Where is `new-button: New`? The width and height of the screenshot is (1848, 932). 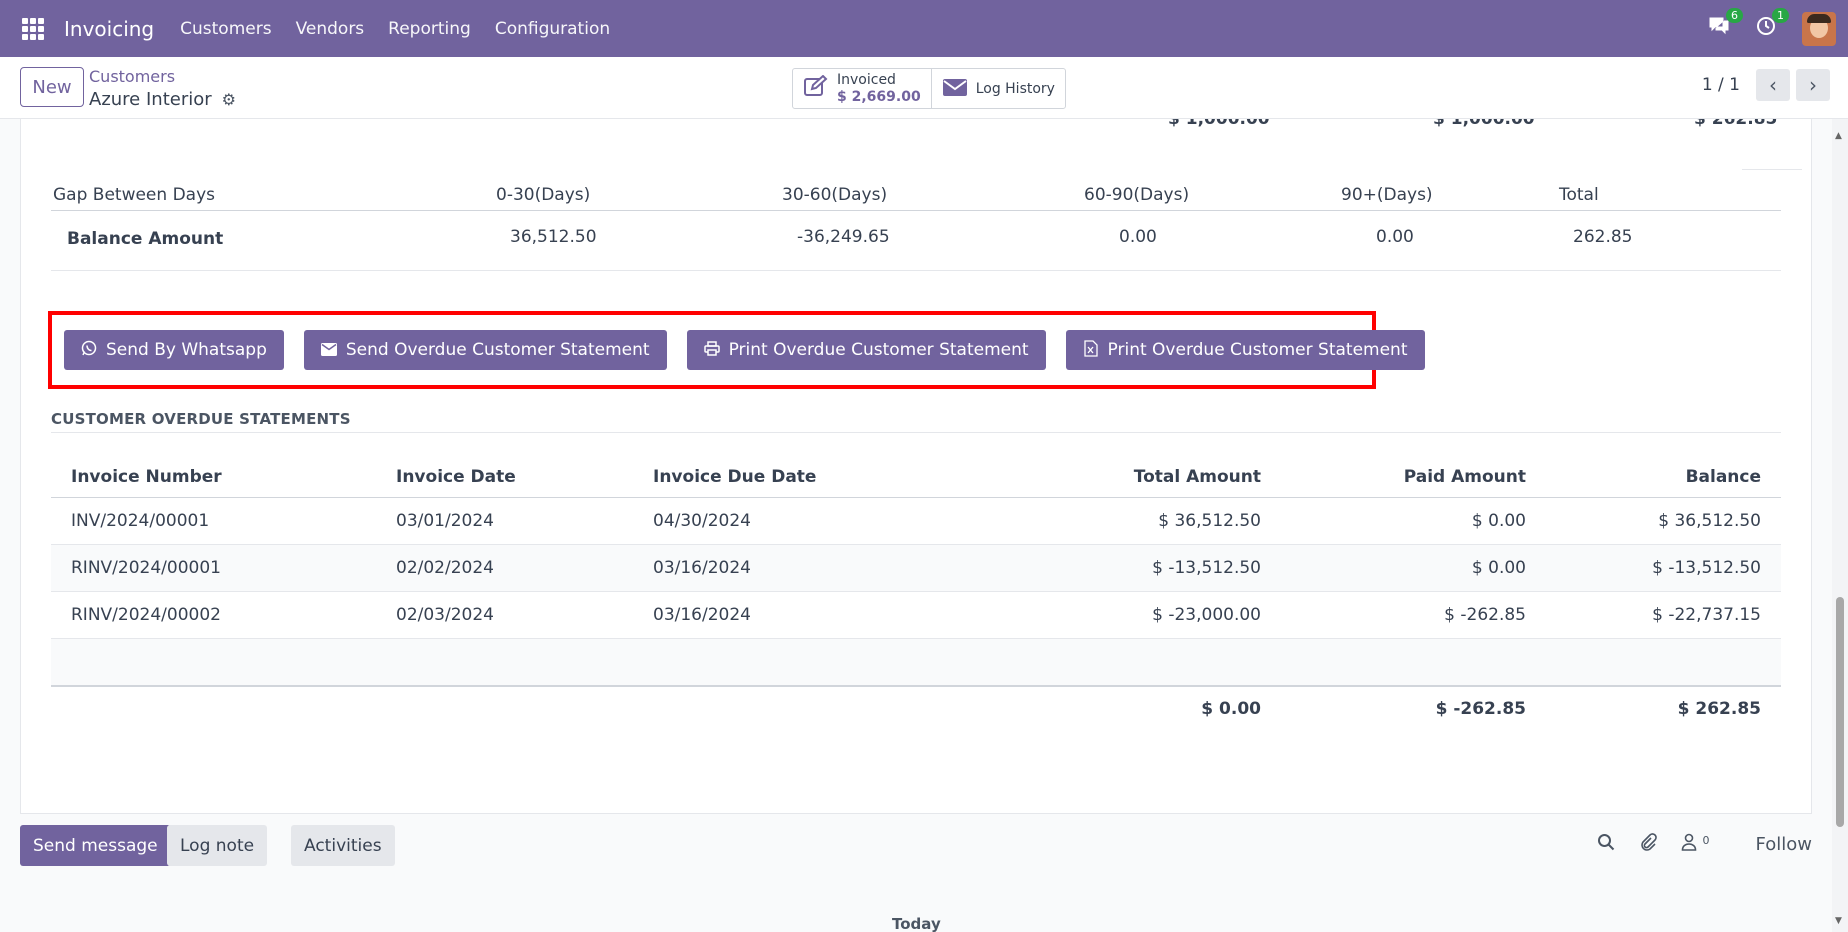
new-button: New is located at coordinates (52, 87).